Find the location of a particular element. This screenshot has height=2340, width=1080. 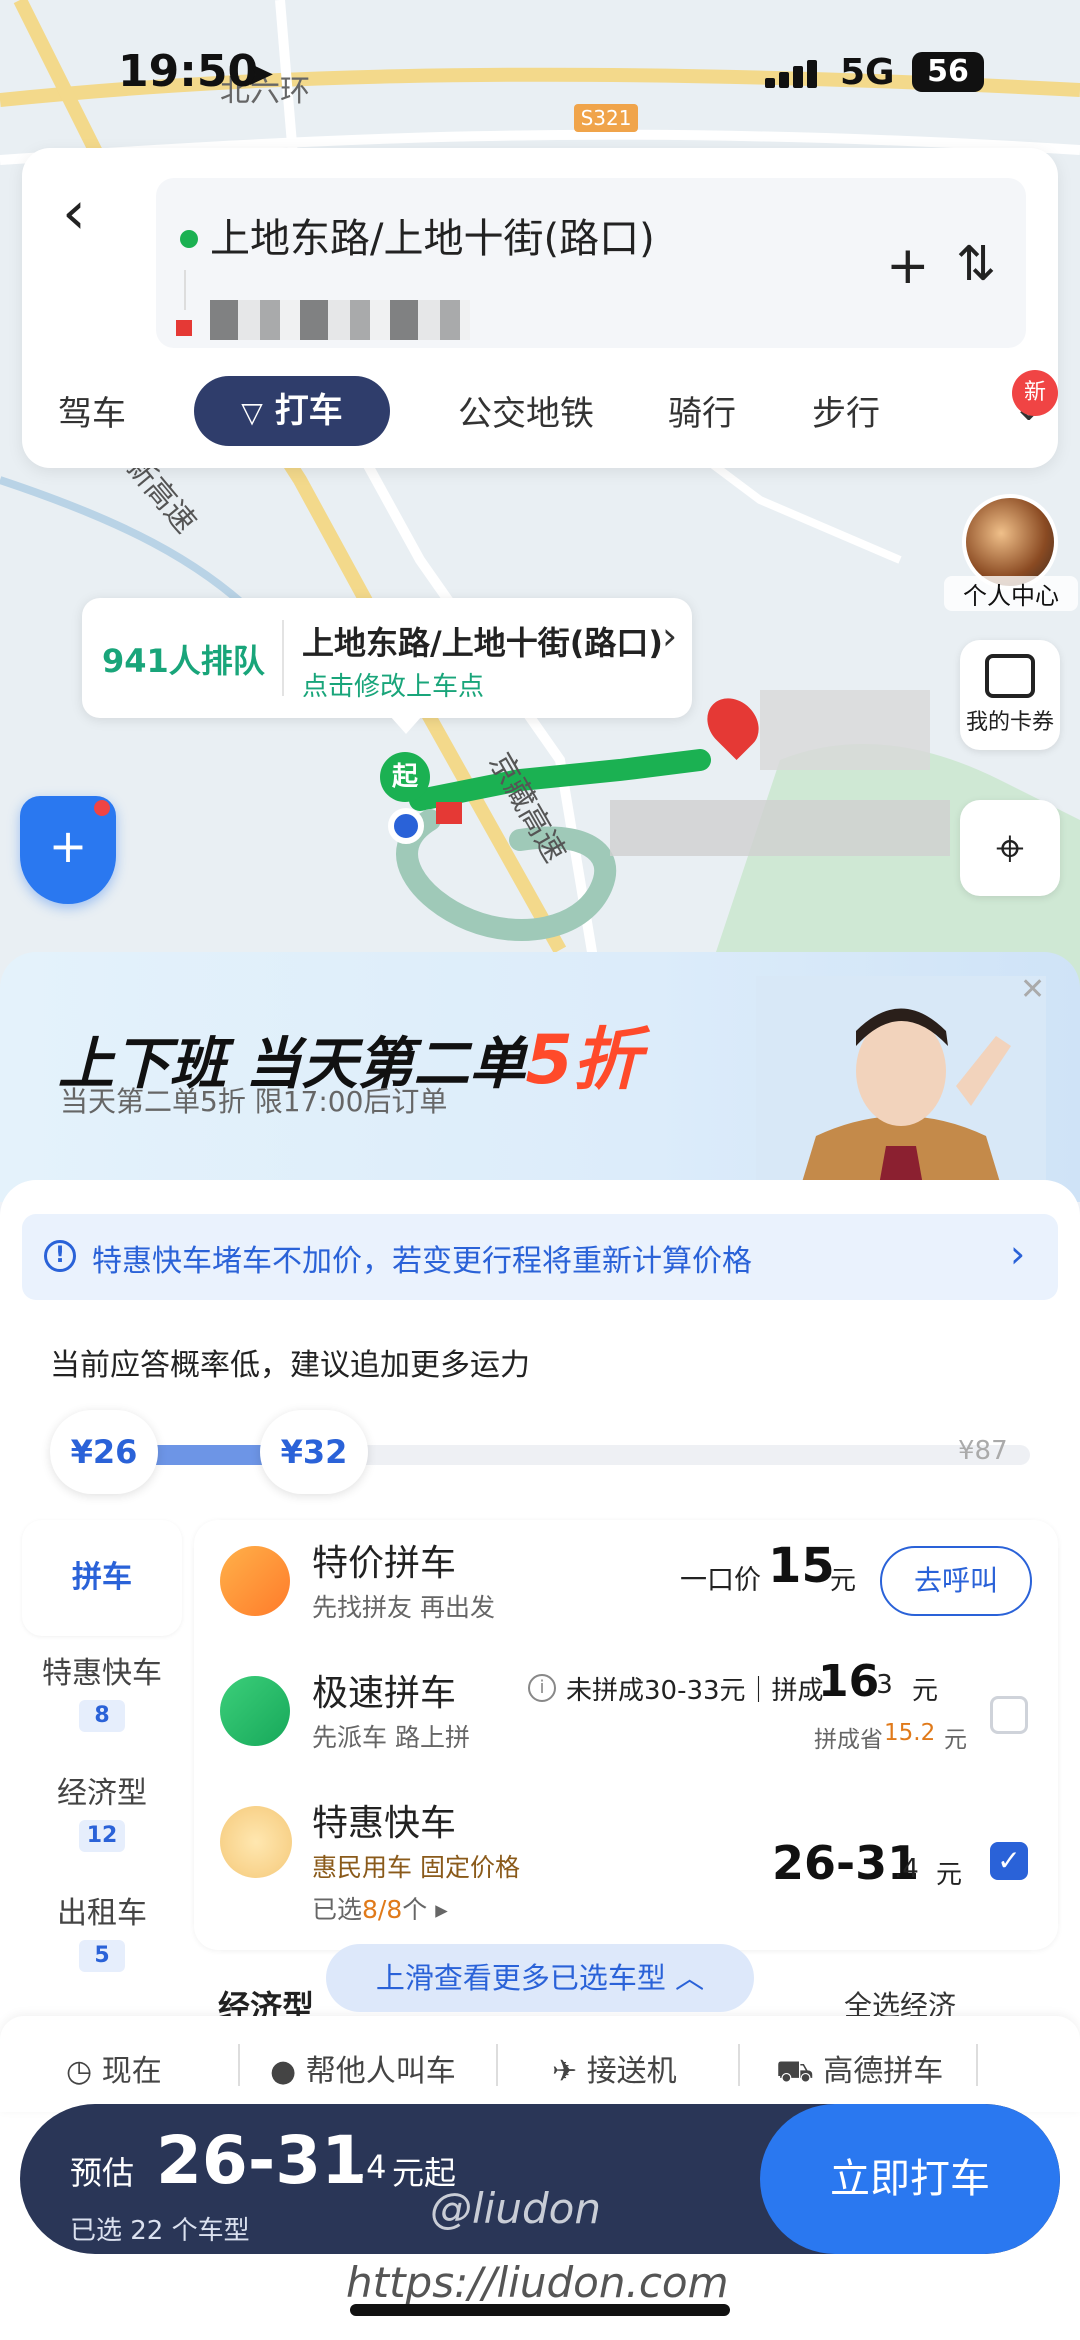

slider-min-handle: ¥26 is located at coordinates (104, 1452).